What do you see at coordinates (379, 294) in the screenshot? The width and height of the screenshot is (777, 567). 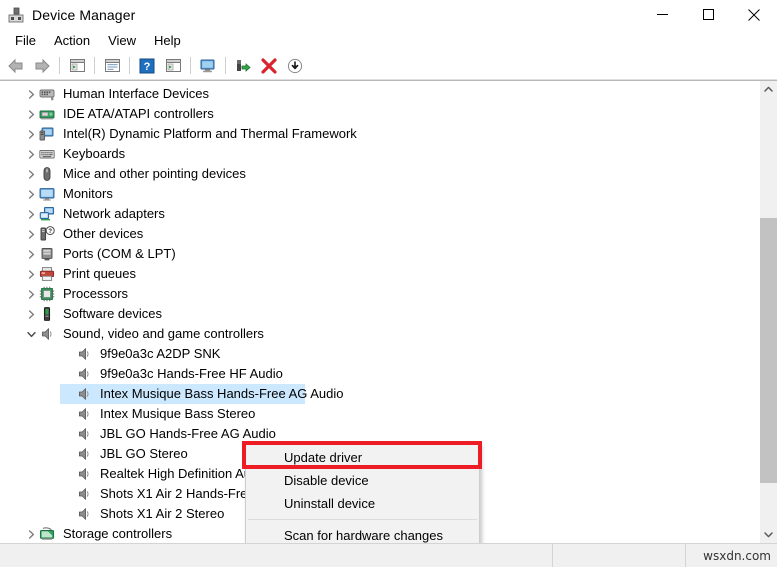 I see `tree-row: Processors` at bounding box center [379, 294].